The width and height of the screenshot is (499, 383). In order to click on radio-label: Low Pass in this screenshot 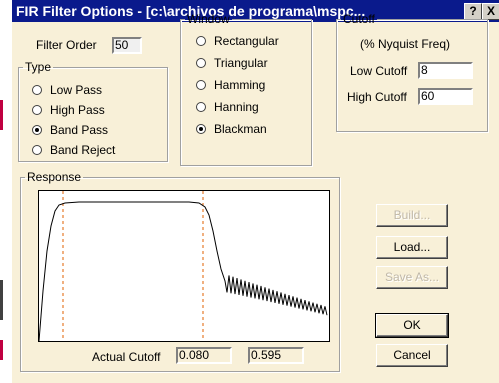, I will do `click(76, 90)`.